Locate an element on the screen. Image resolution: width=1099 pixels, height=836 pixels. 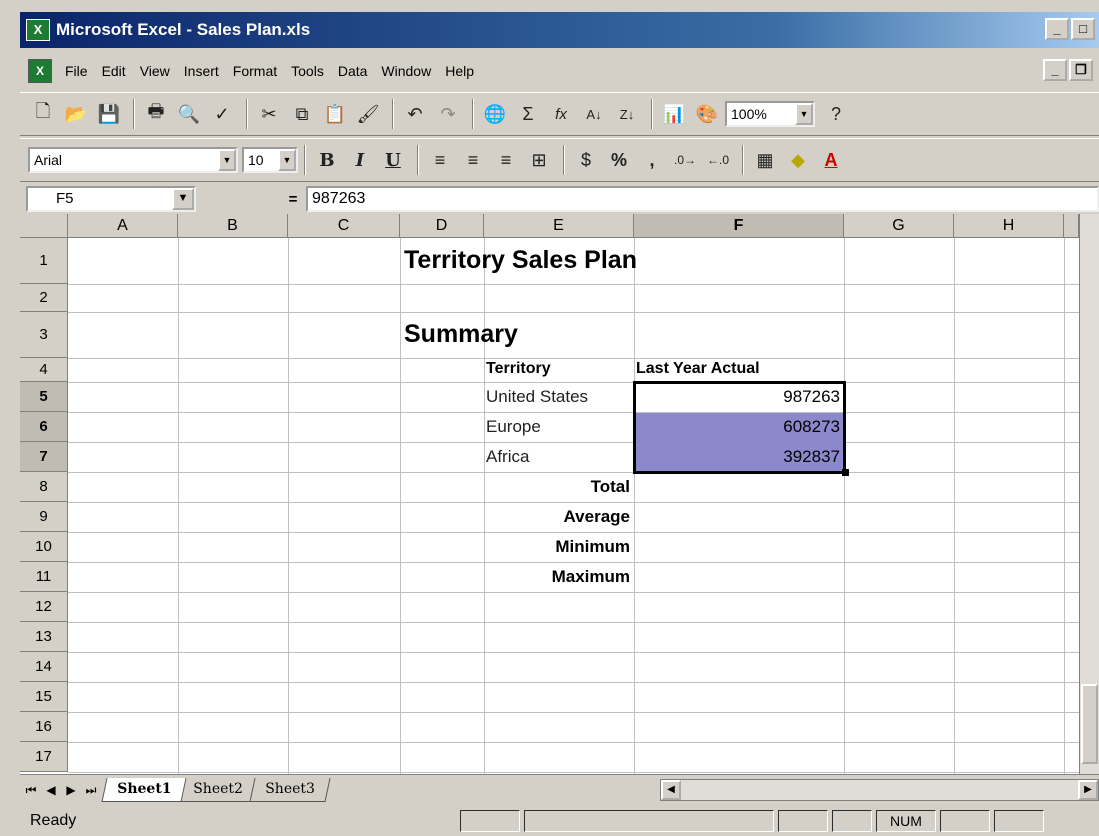
territory-cell: Europe is located at coordinates (513, 427).